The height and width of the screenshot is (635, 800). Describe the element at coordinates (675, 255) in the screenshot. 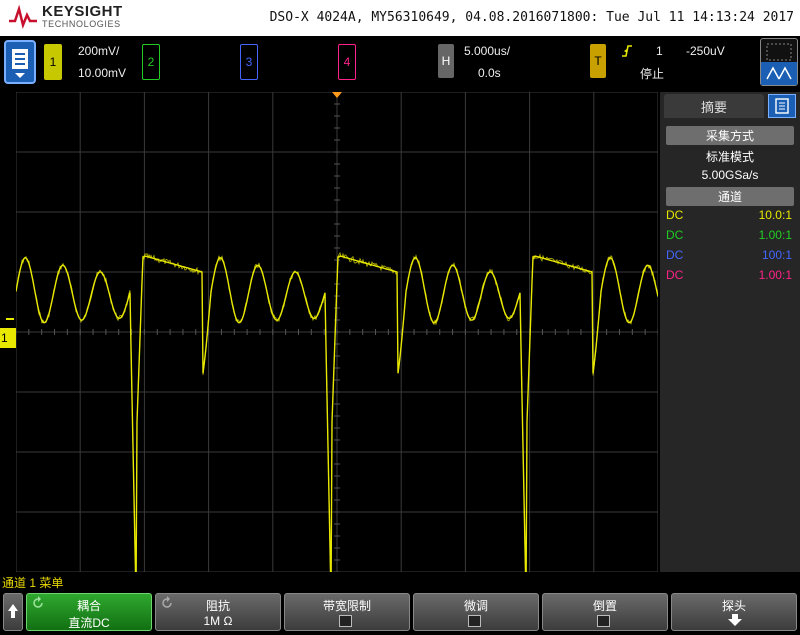

I see `channel-3-coupling: DC` at that location.